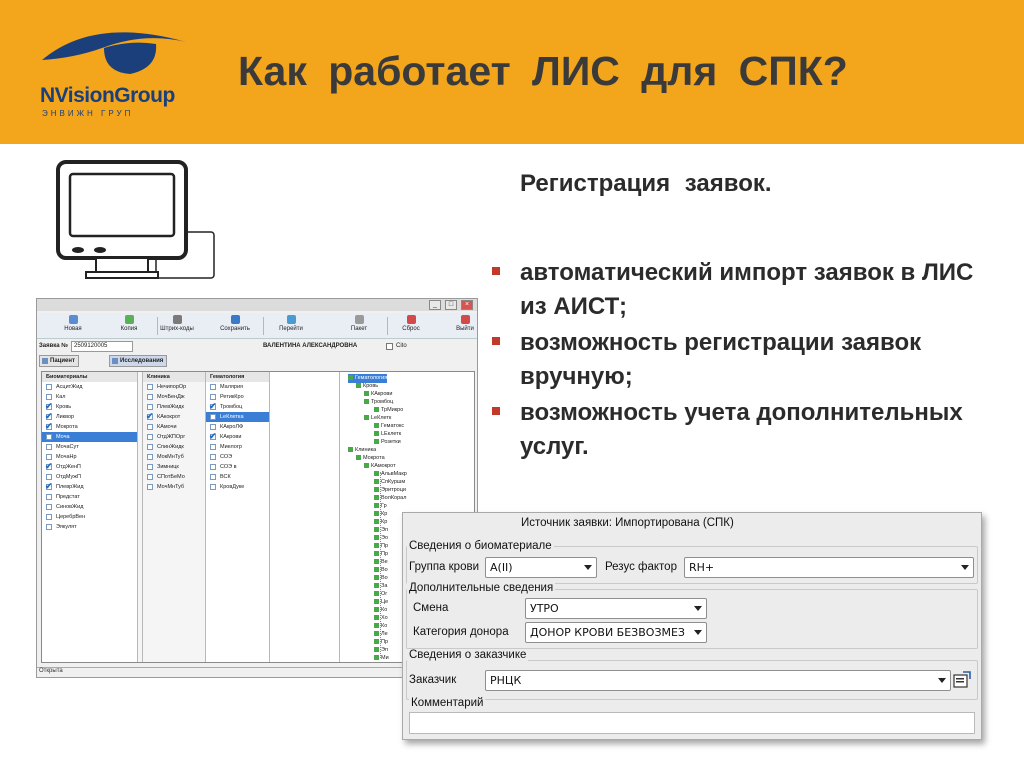 The width and height of the screenshot is (1024, 768). I want to click on biomaterials-item: ✔ ПлеврЖид, so click(89, 487).